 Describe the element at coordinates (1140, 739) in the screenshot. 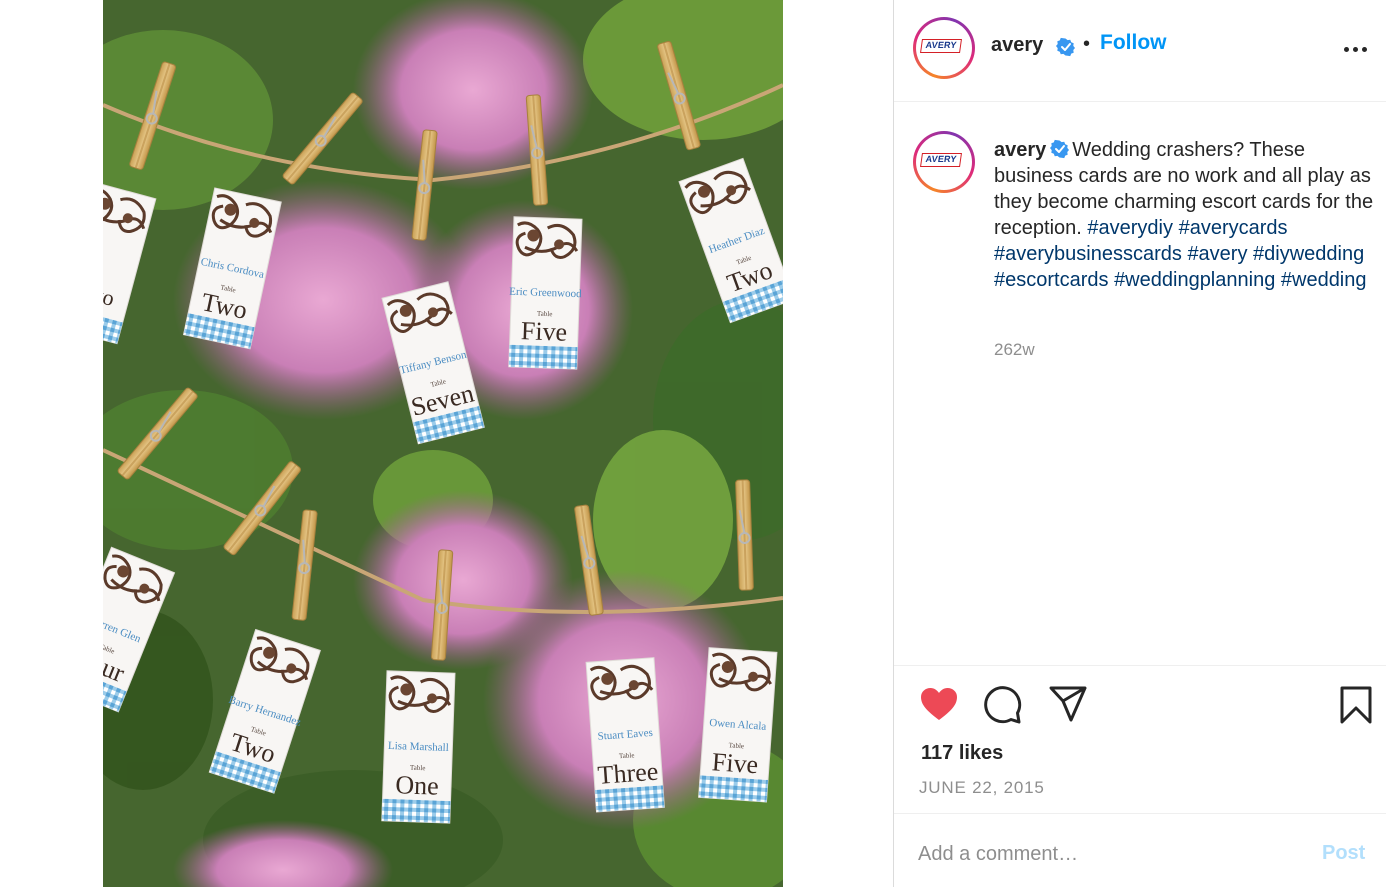

I see `post-actions: 117 likes JUNE 22, 2015` at that location.